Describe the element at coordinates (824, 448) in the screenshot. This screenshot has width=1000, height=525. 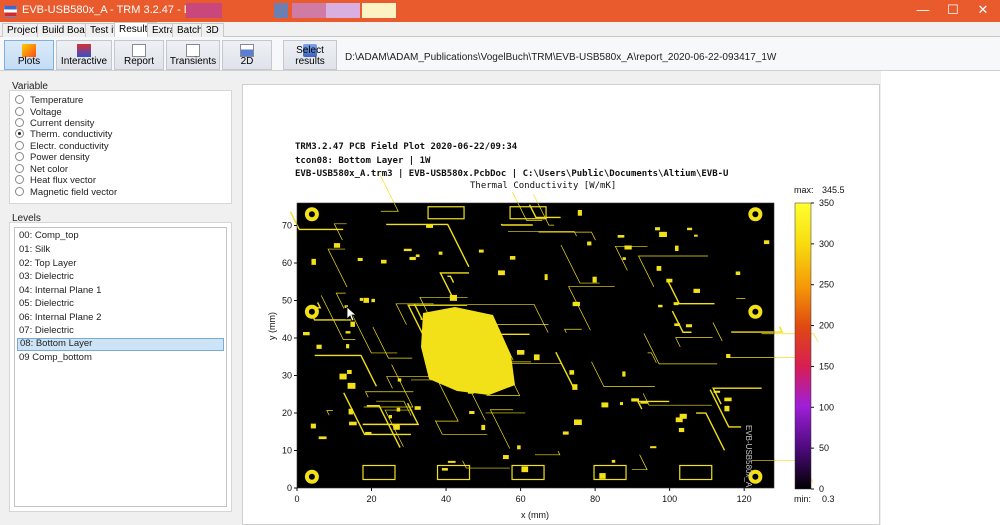
I see `colorbar-tick-label: 50` at that location.